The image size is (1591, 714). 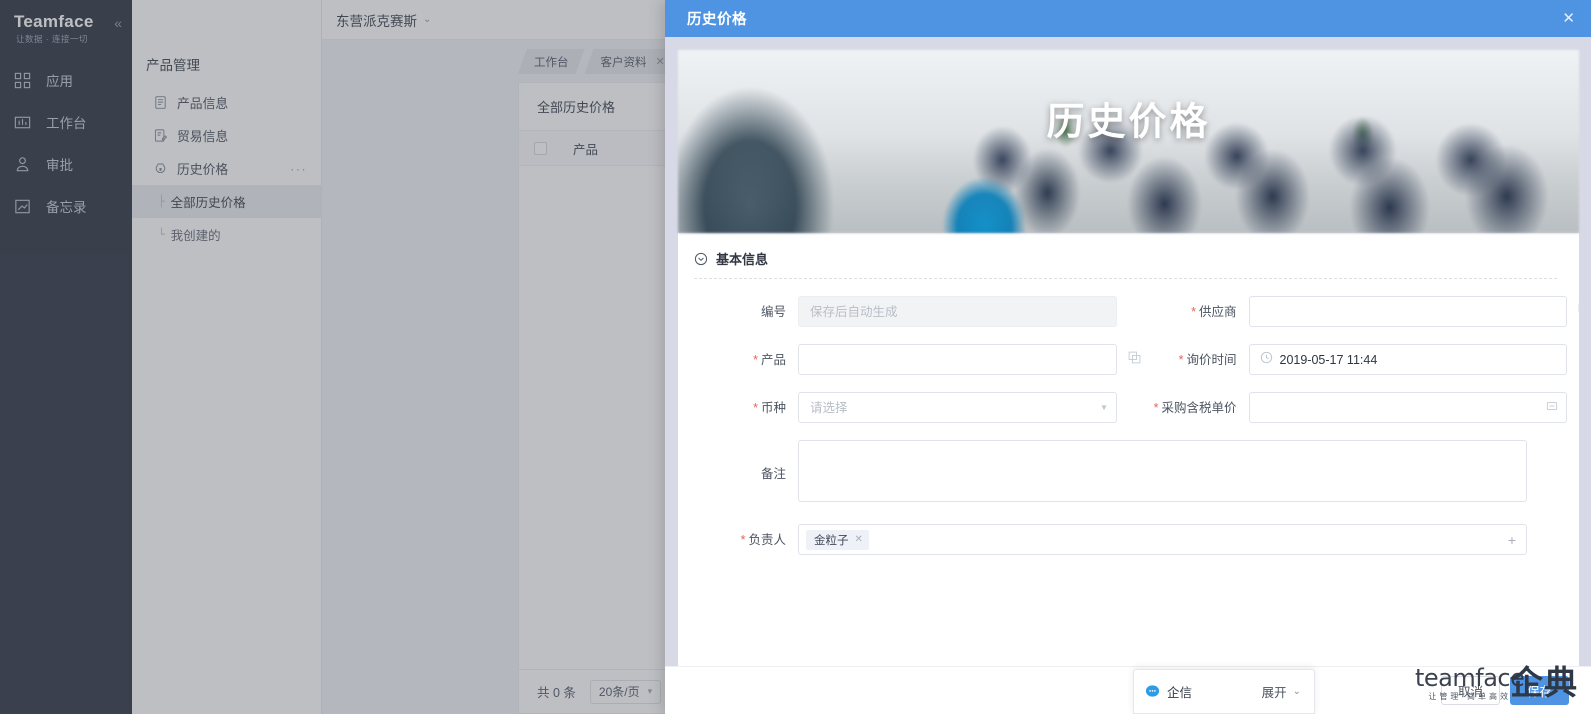 I want to click on save-button: 保存, so click(x=1539, y=690).